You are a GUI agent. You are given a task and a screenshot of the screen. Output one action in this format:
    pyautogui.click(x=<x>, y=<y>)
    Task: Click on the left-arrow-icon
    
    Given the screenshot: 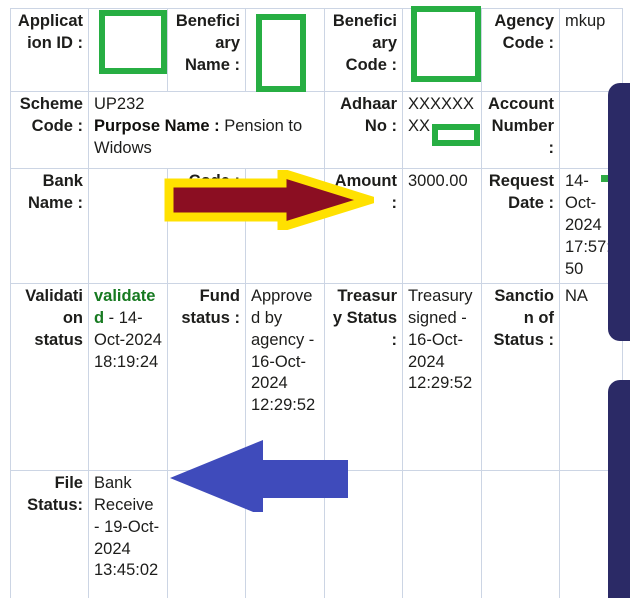 What is the action you would take?
    pyautogui.click(x=259, y=476)
    